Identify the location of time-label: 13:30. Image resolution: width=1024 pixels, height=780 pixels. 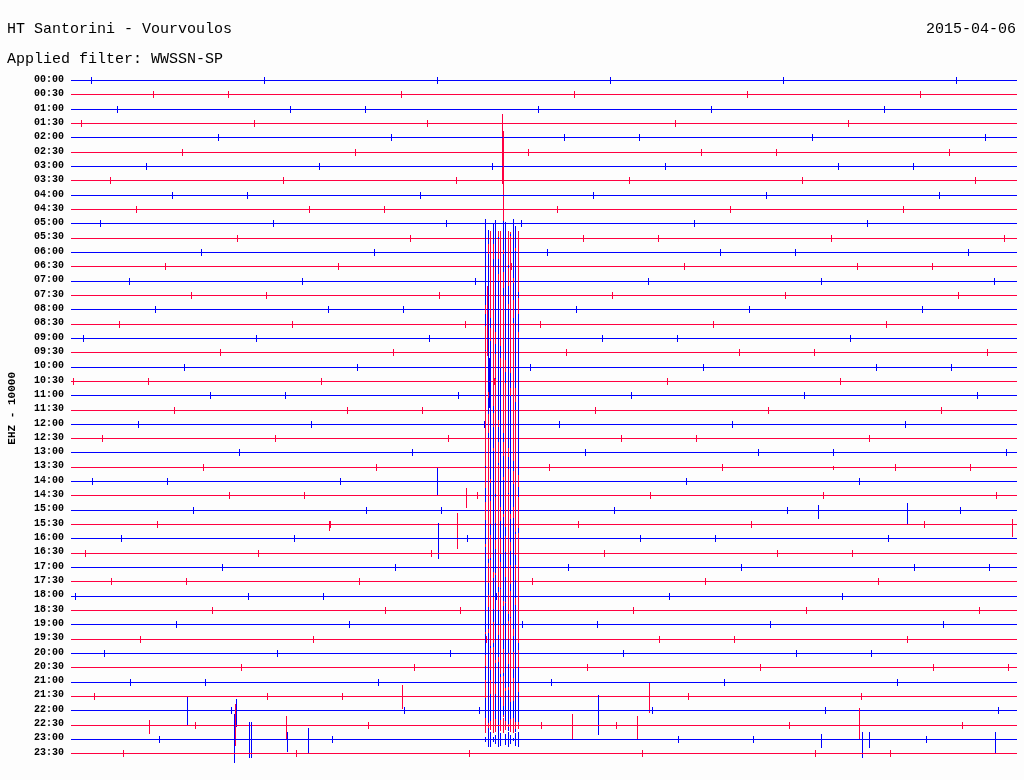
(48, 466).